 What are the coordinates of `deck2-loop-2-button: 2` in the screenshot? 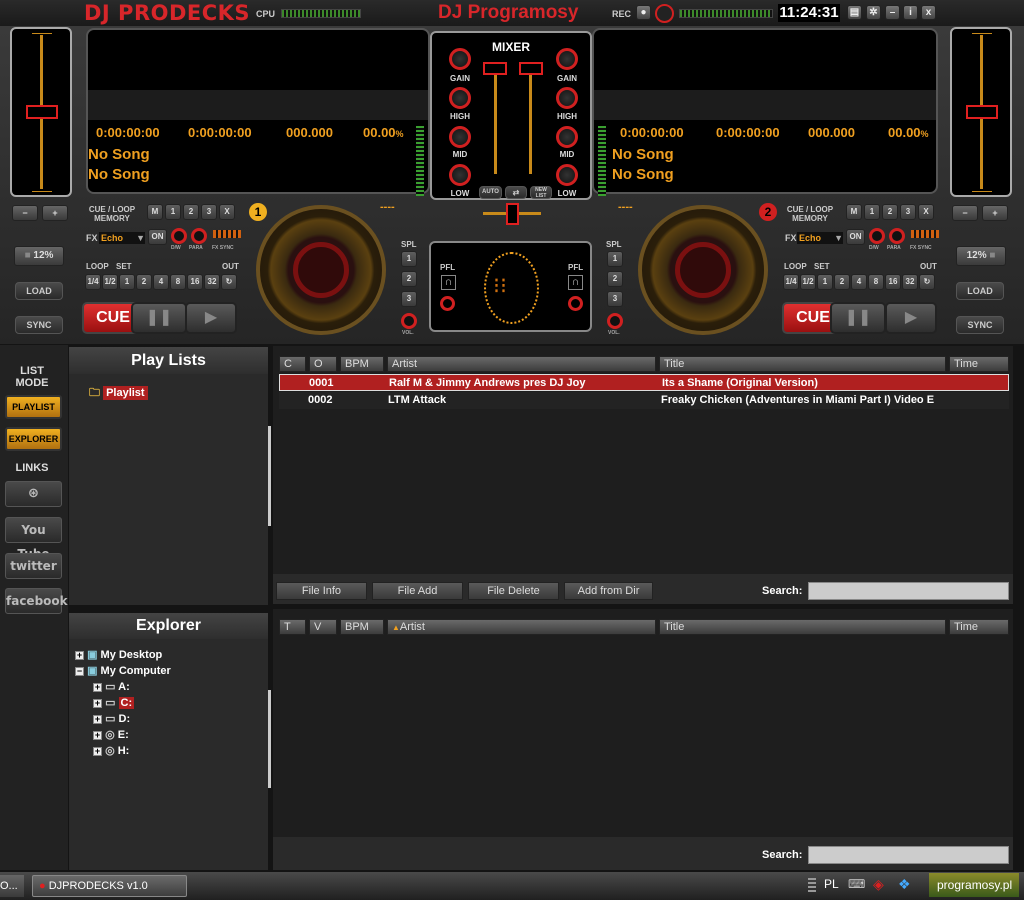 It's located at (842, 282).